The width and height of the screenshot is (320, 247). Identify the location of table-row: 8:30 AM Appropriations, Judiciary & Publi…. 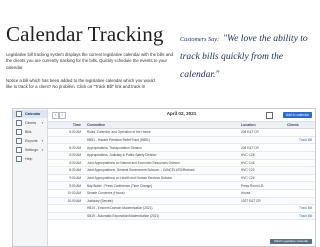
(181, 155).